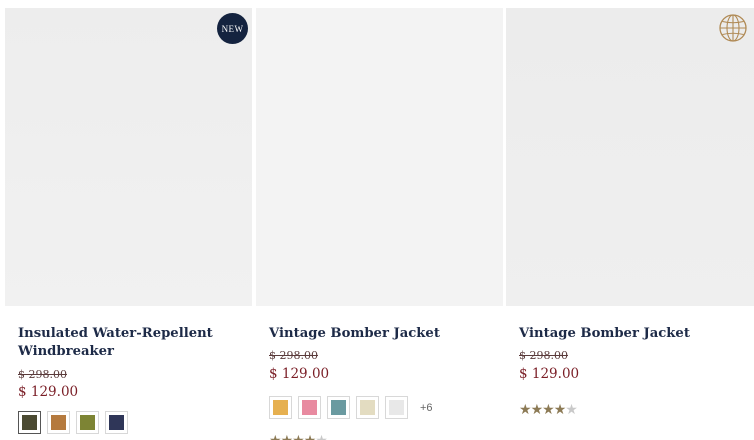  What do you see at coordinates (87, 422) in the screenshot?
I see `color-swatch-olive` at bounding box center [87, 422].